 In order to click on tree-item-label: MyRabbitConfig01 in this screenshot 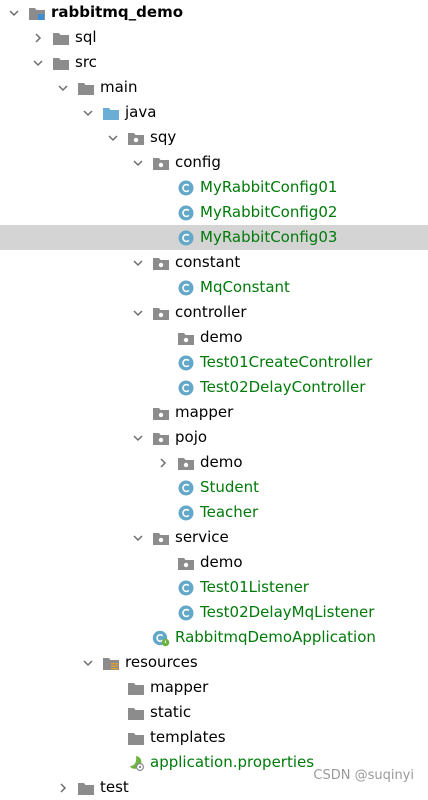, I will do `click(269, 187)`.